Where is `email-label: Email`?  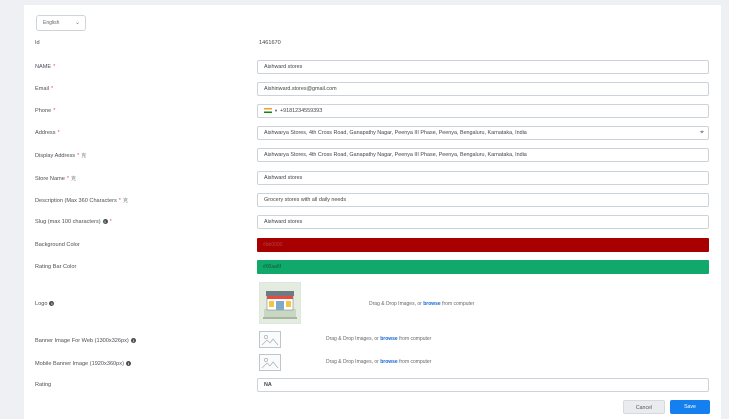 email-label: Email is located at coordinates (42, 89).